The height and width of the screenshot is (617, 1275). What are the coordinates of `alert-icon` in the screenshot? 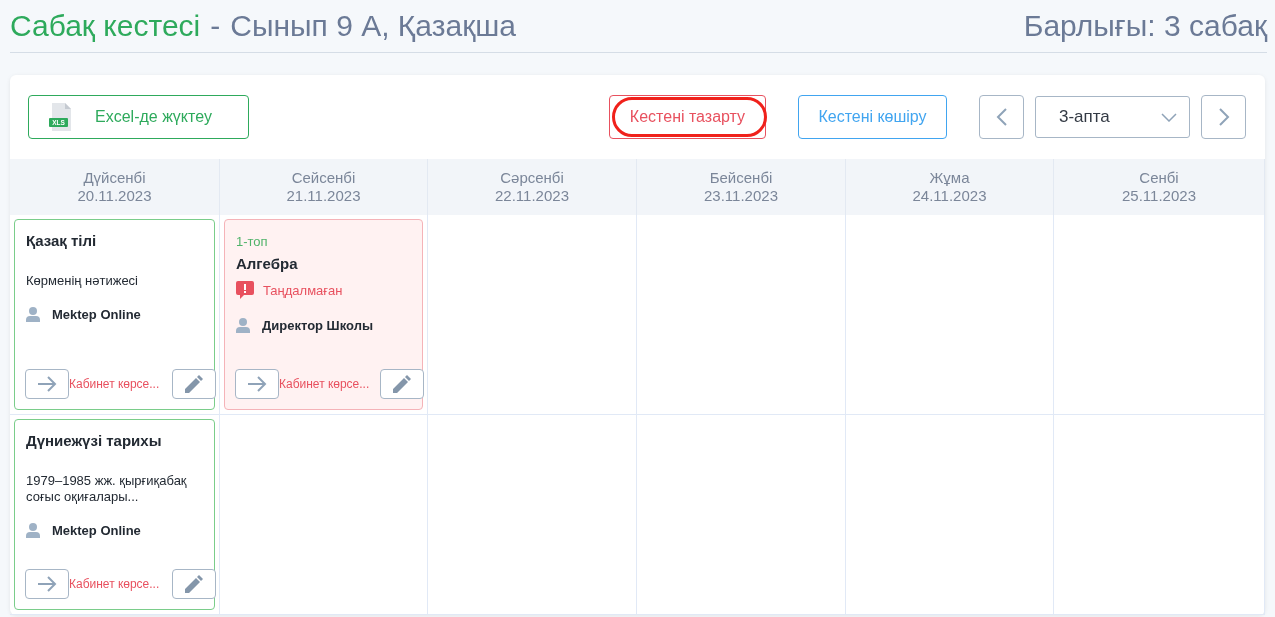 It's located at (245, 290).